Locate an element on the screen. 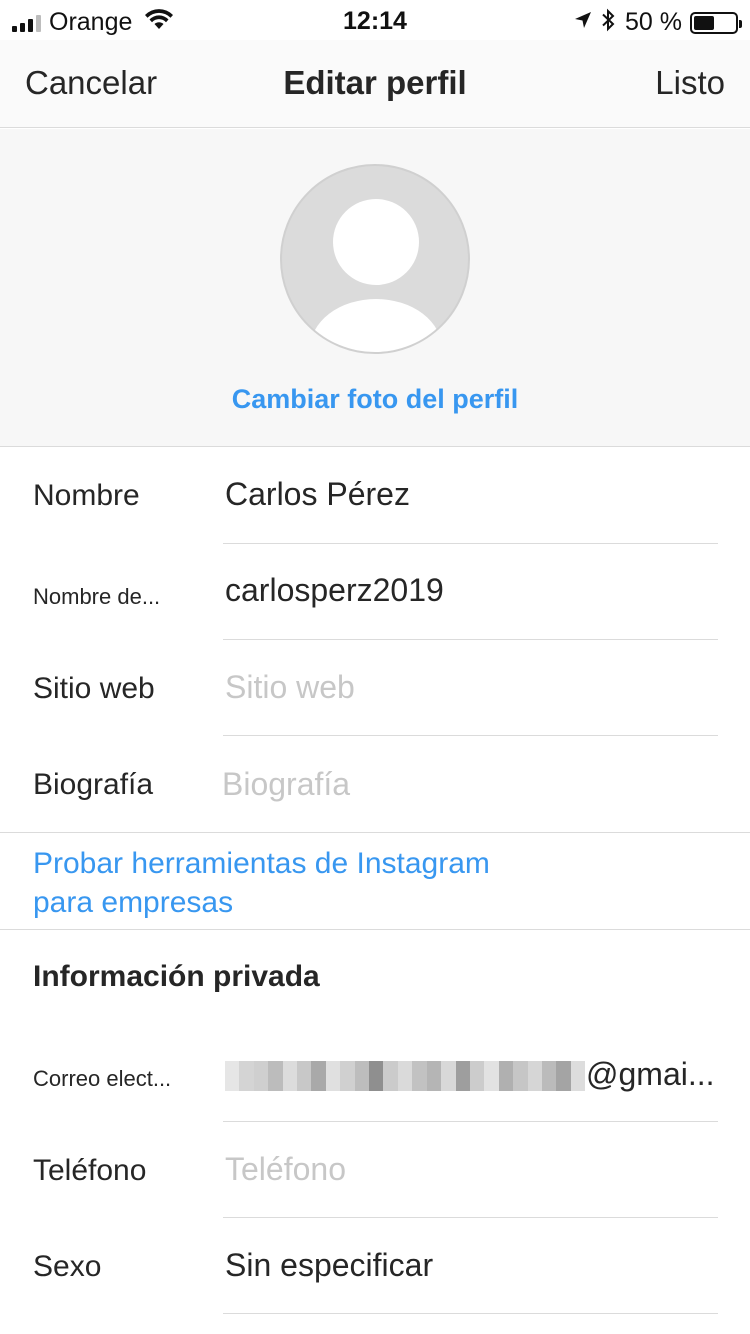  website-input: Sitio web is located at coordinates (290, 687).